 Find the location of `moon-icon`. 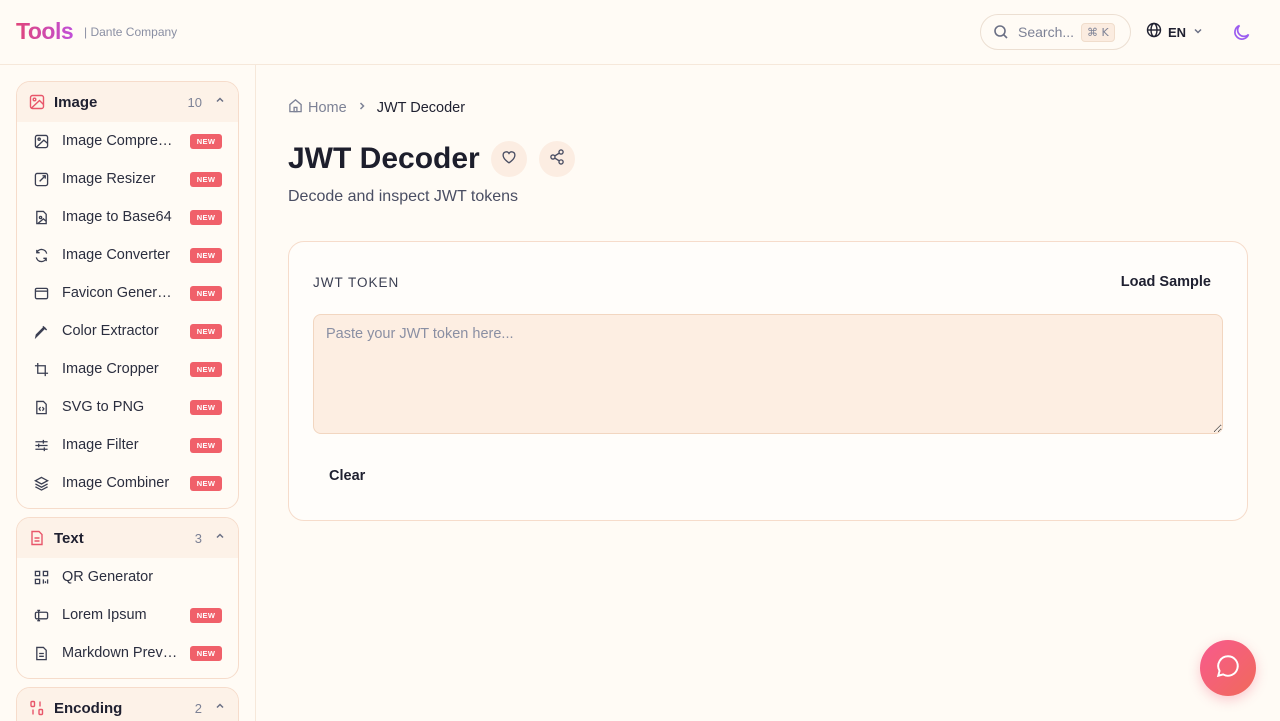

moon-icon is located at coordinates (1242, 35).